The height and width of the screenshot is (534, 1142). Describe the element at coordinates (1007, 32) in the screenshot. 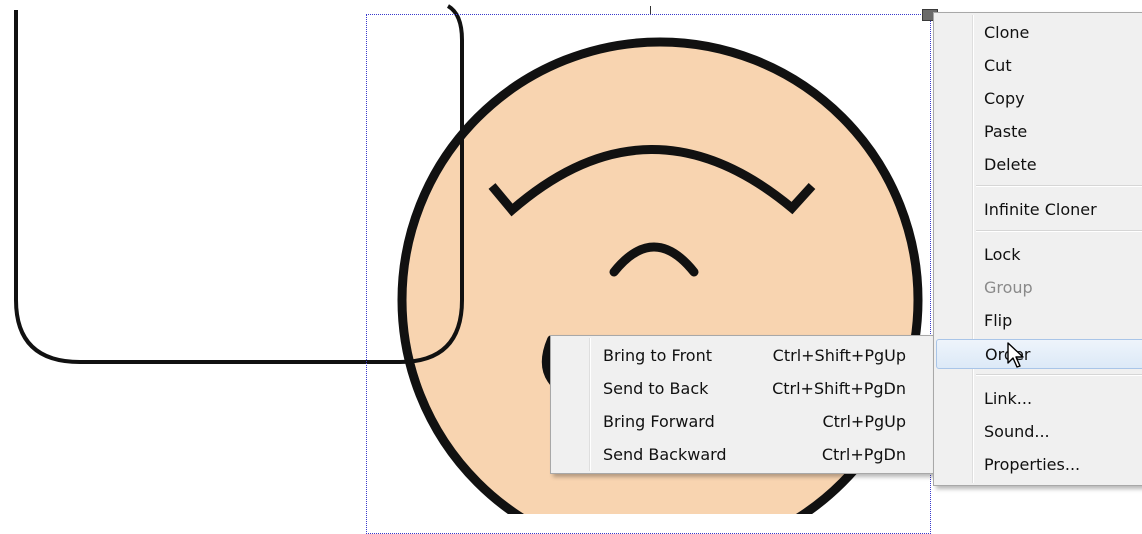

I see `menu-item-label: Clone` at that location.